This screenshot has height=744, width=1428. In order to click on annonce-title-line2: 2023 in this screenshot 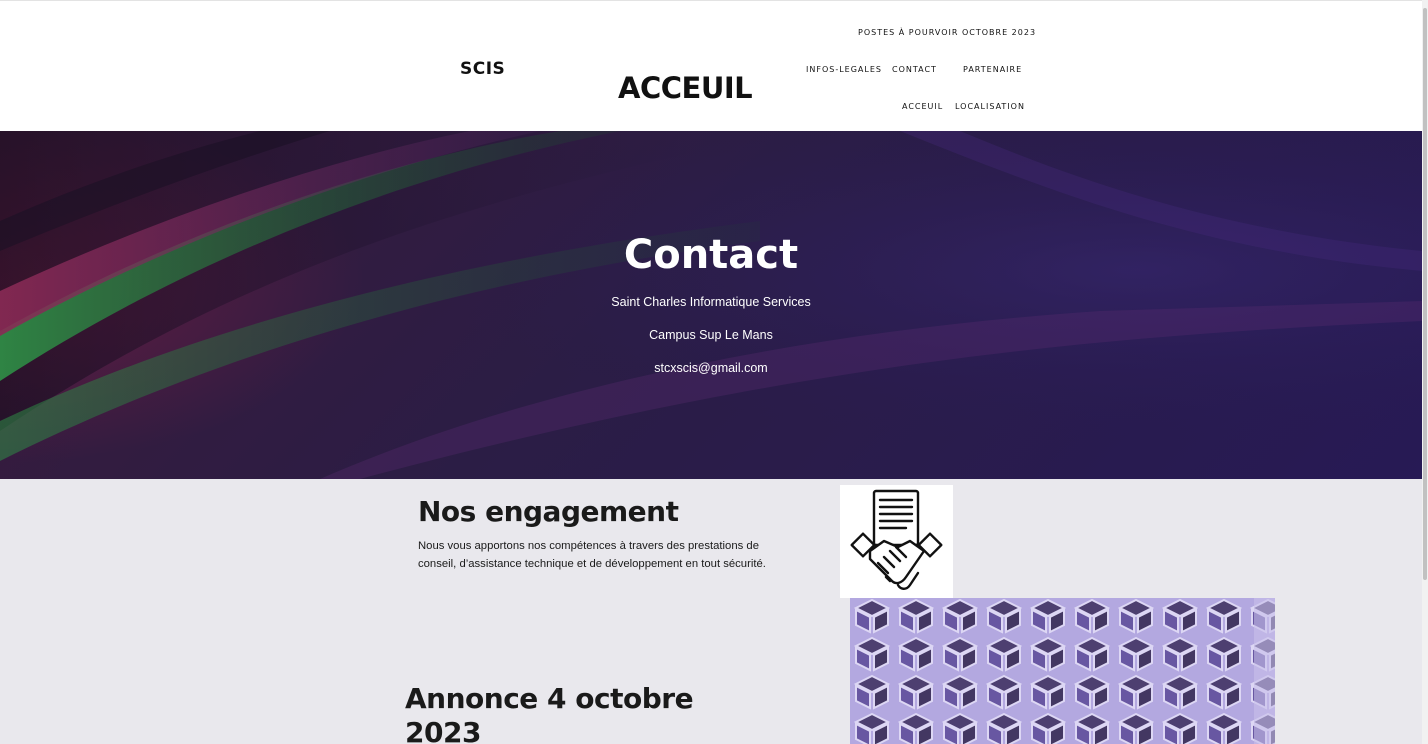, I will do `click(443, 730)`.